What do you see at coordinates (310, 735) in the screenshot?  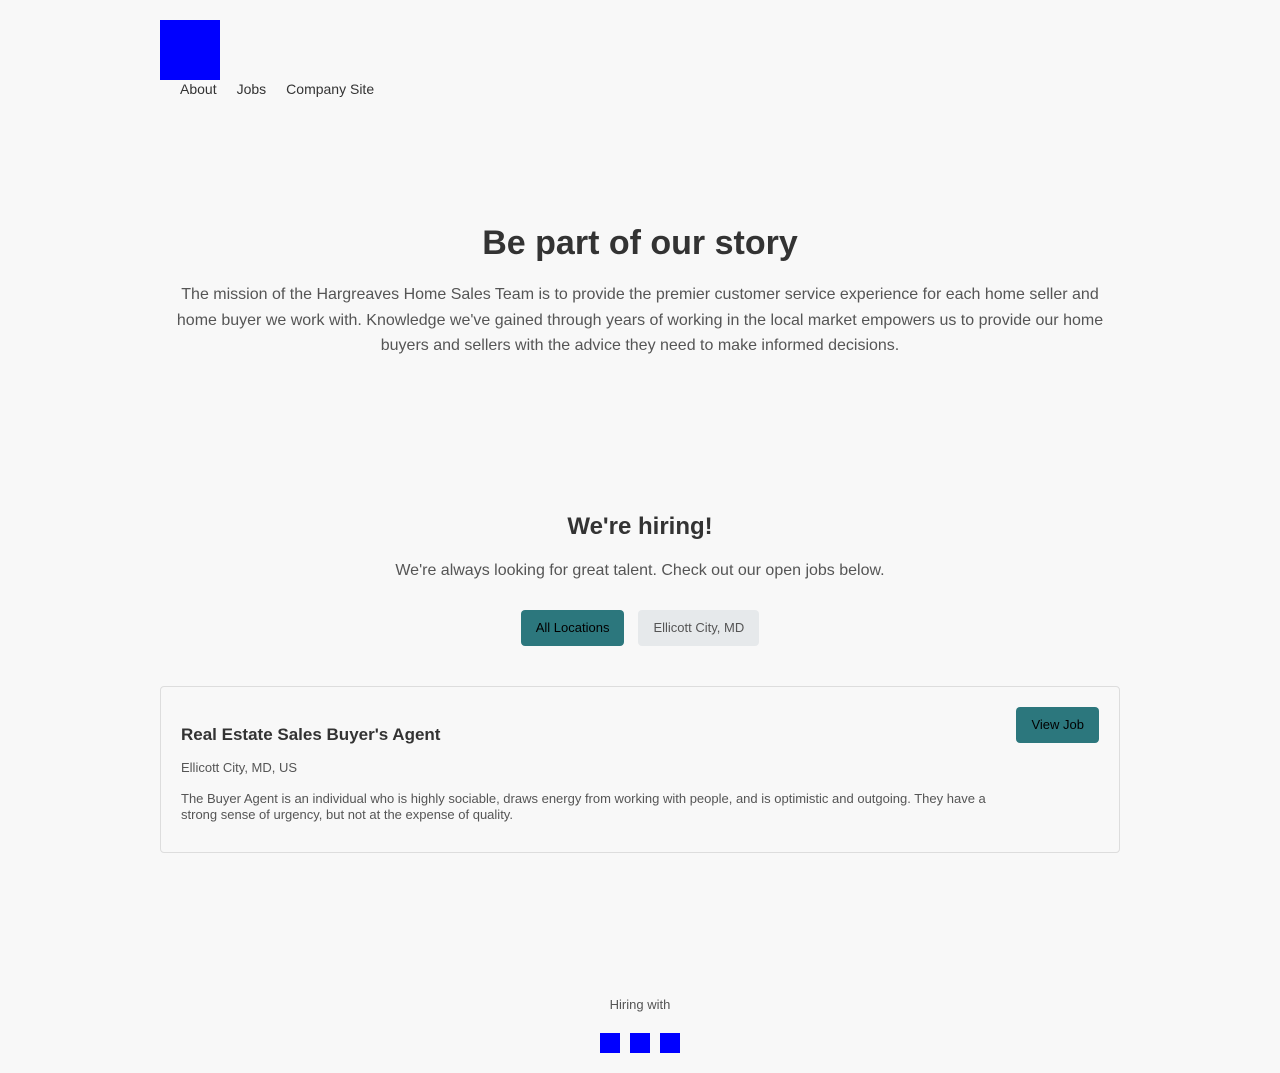 I see `job-title: Real Estate Sales Buyer's Agent` at bounding box center [310, 735].